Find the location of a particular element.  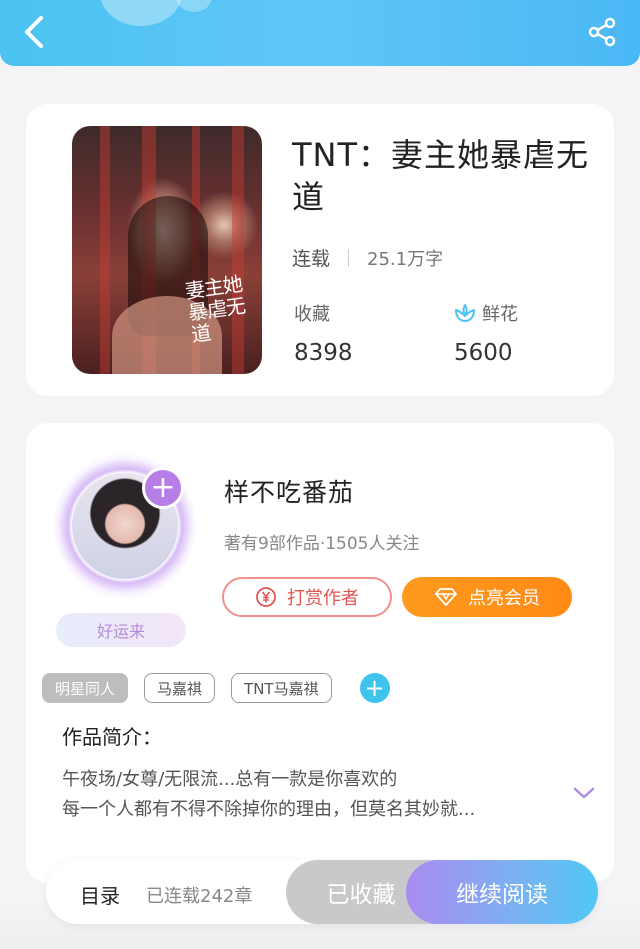

flower-icon is located at coordinates (465, 313).